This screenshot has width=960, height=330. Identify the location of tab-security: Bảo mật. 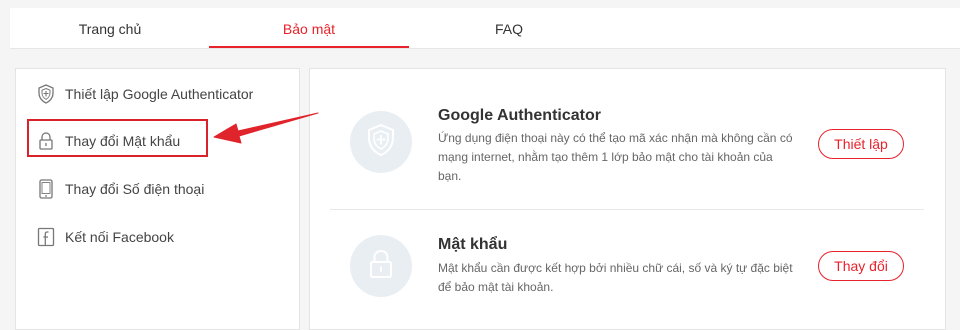
(309, 28).